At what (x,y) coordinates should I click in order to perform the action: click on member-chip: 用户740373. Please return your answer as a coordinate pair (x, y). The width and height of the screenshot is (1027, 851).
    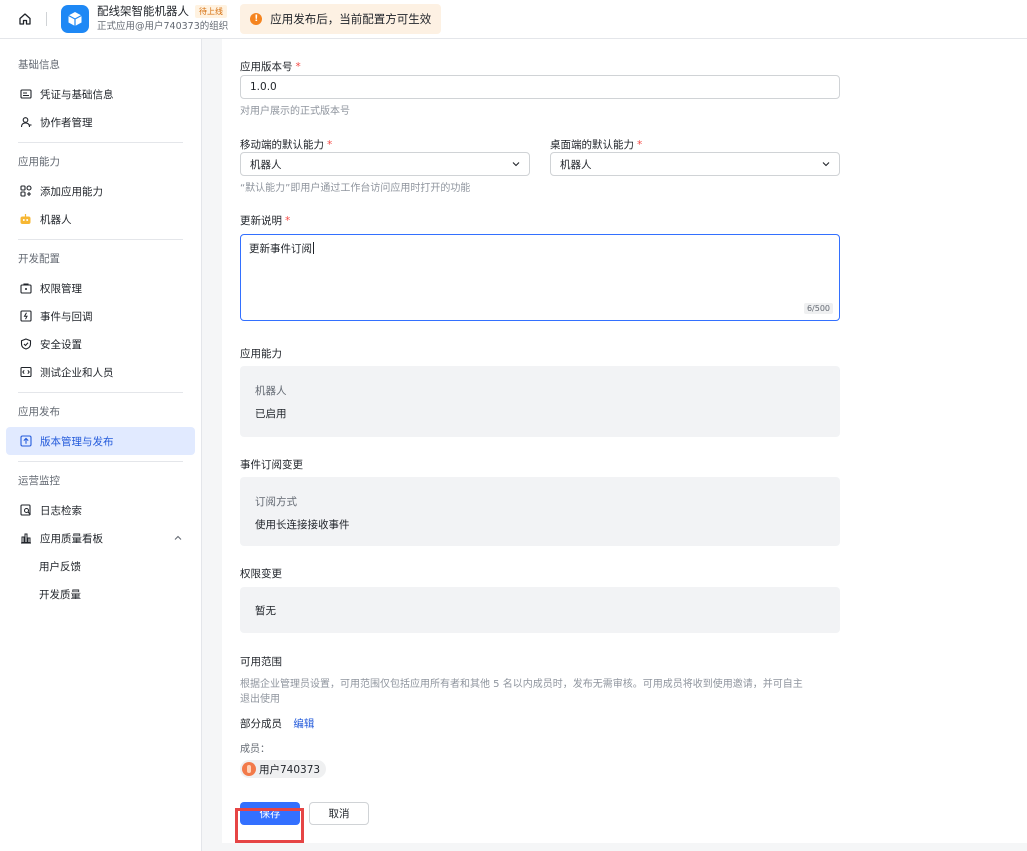
    Looking at the image, I should click on (283, 769).